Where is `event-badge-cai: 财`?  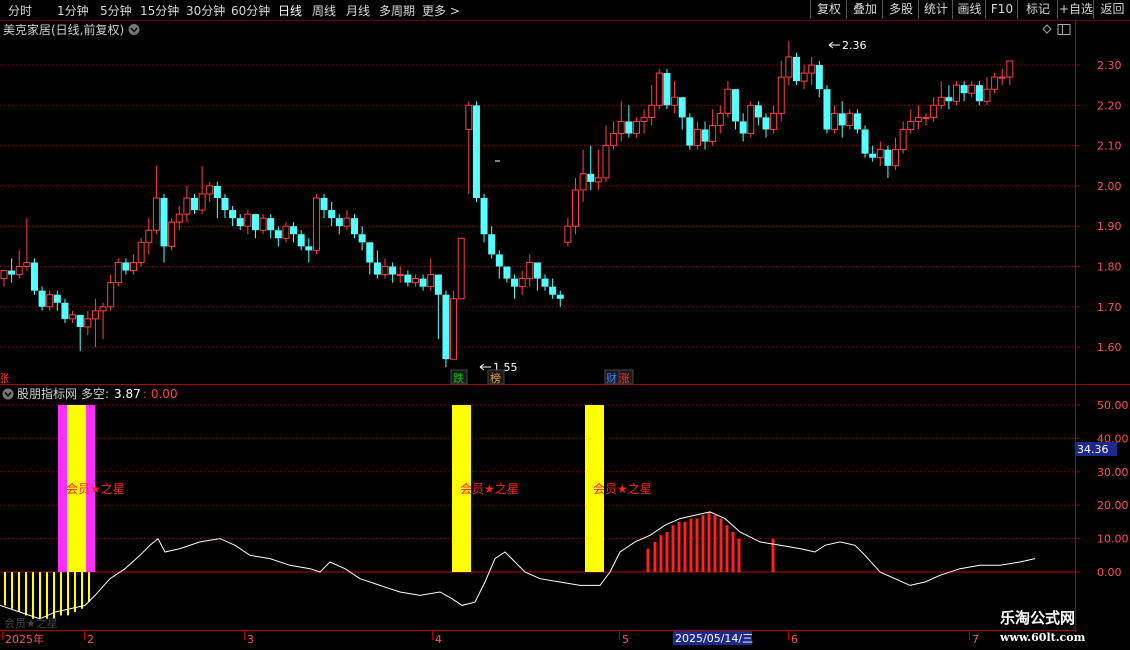
event-badge-cai: 财 is located at coordinates (612, 377).